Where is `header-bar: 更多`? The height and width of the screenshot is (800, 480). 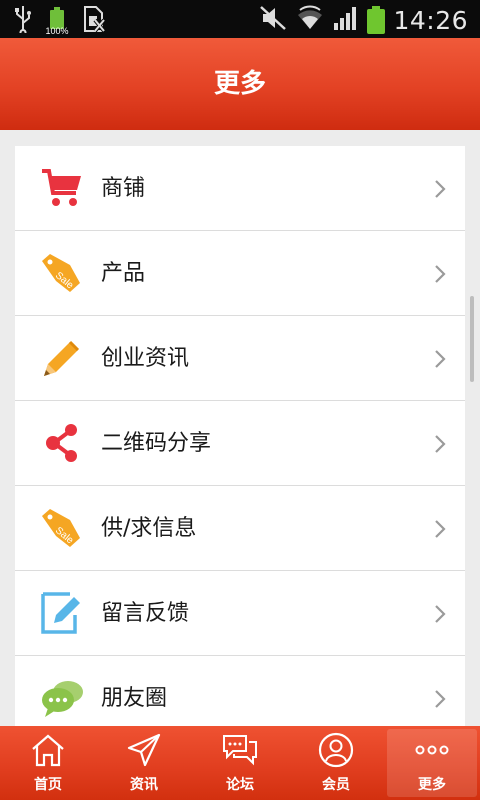 header-bar: 更多 is located at coordinates (240, 84).